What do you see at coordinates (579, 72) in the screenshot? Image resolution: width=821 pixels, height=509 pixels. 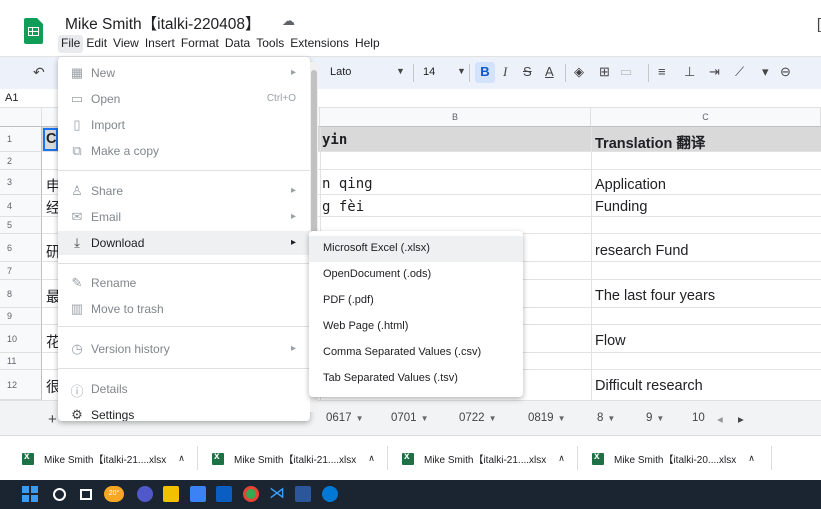 I see `fill-color-icon: ◈` at bounding box center [579, 72].